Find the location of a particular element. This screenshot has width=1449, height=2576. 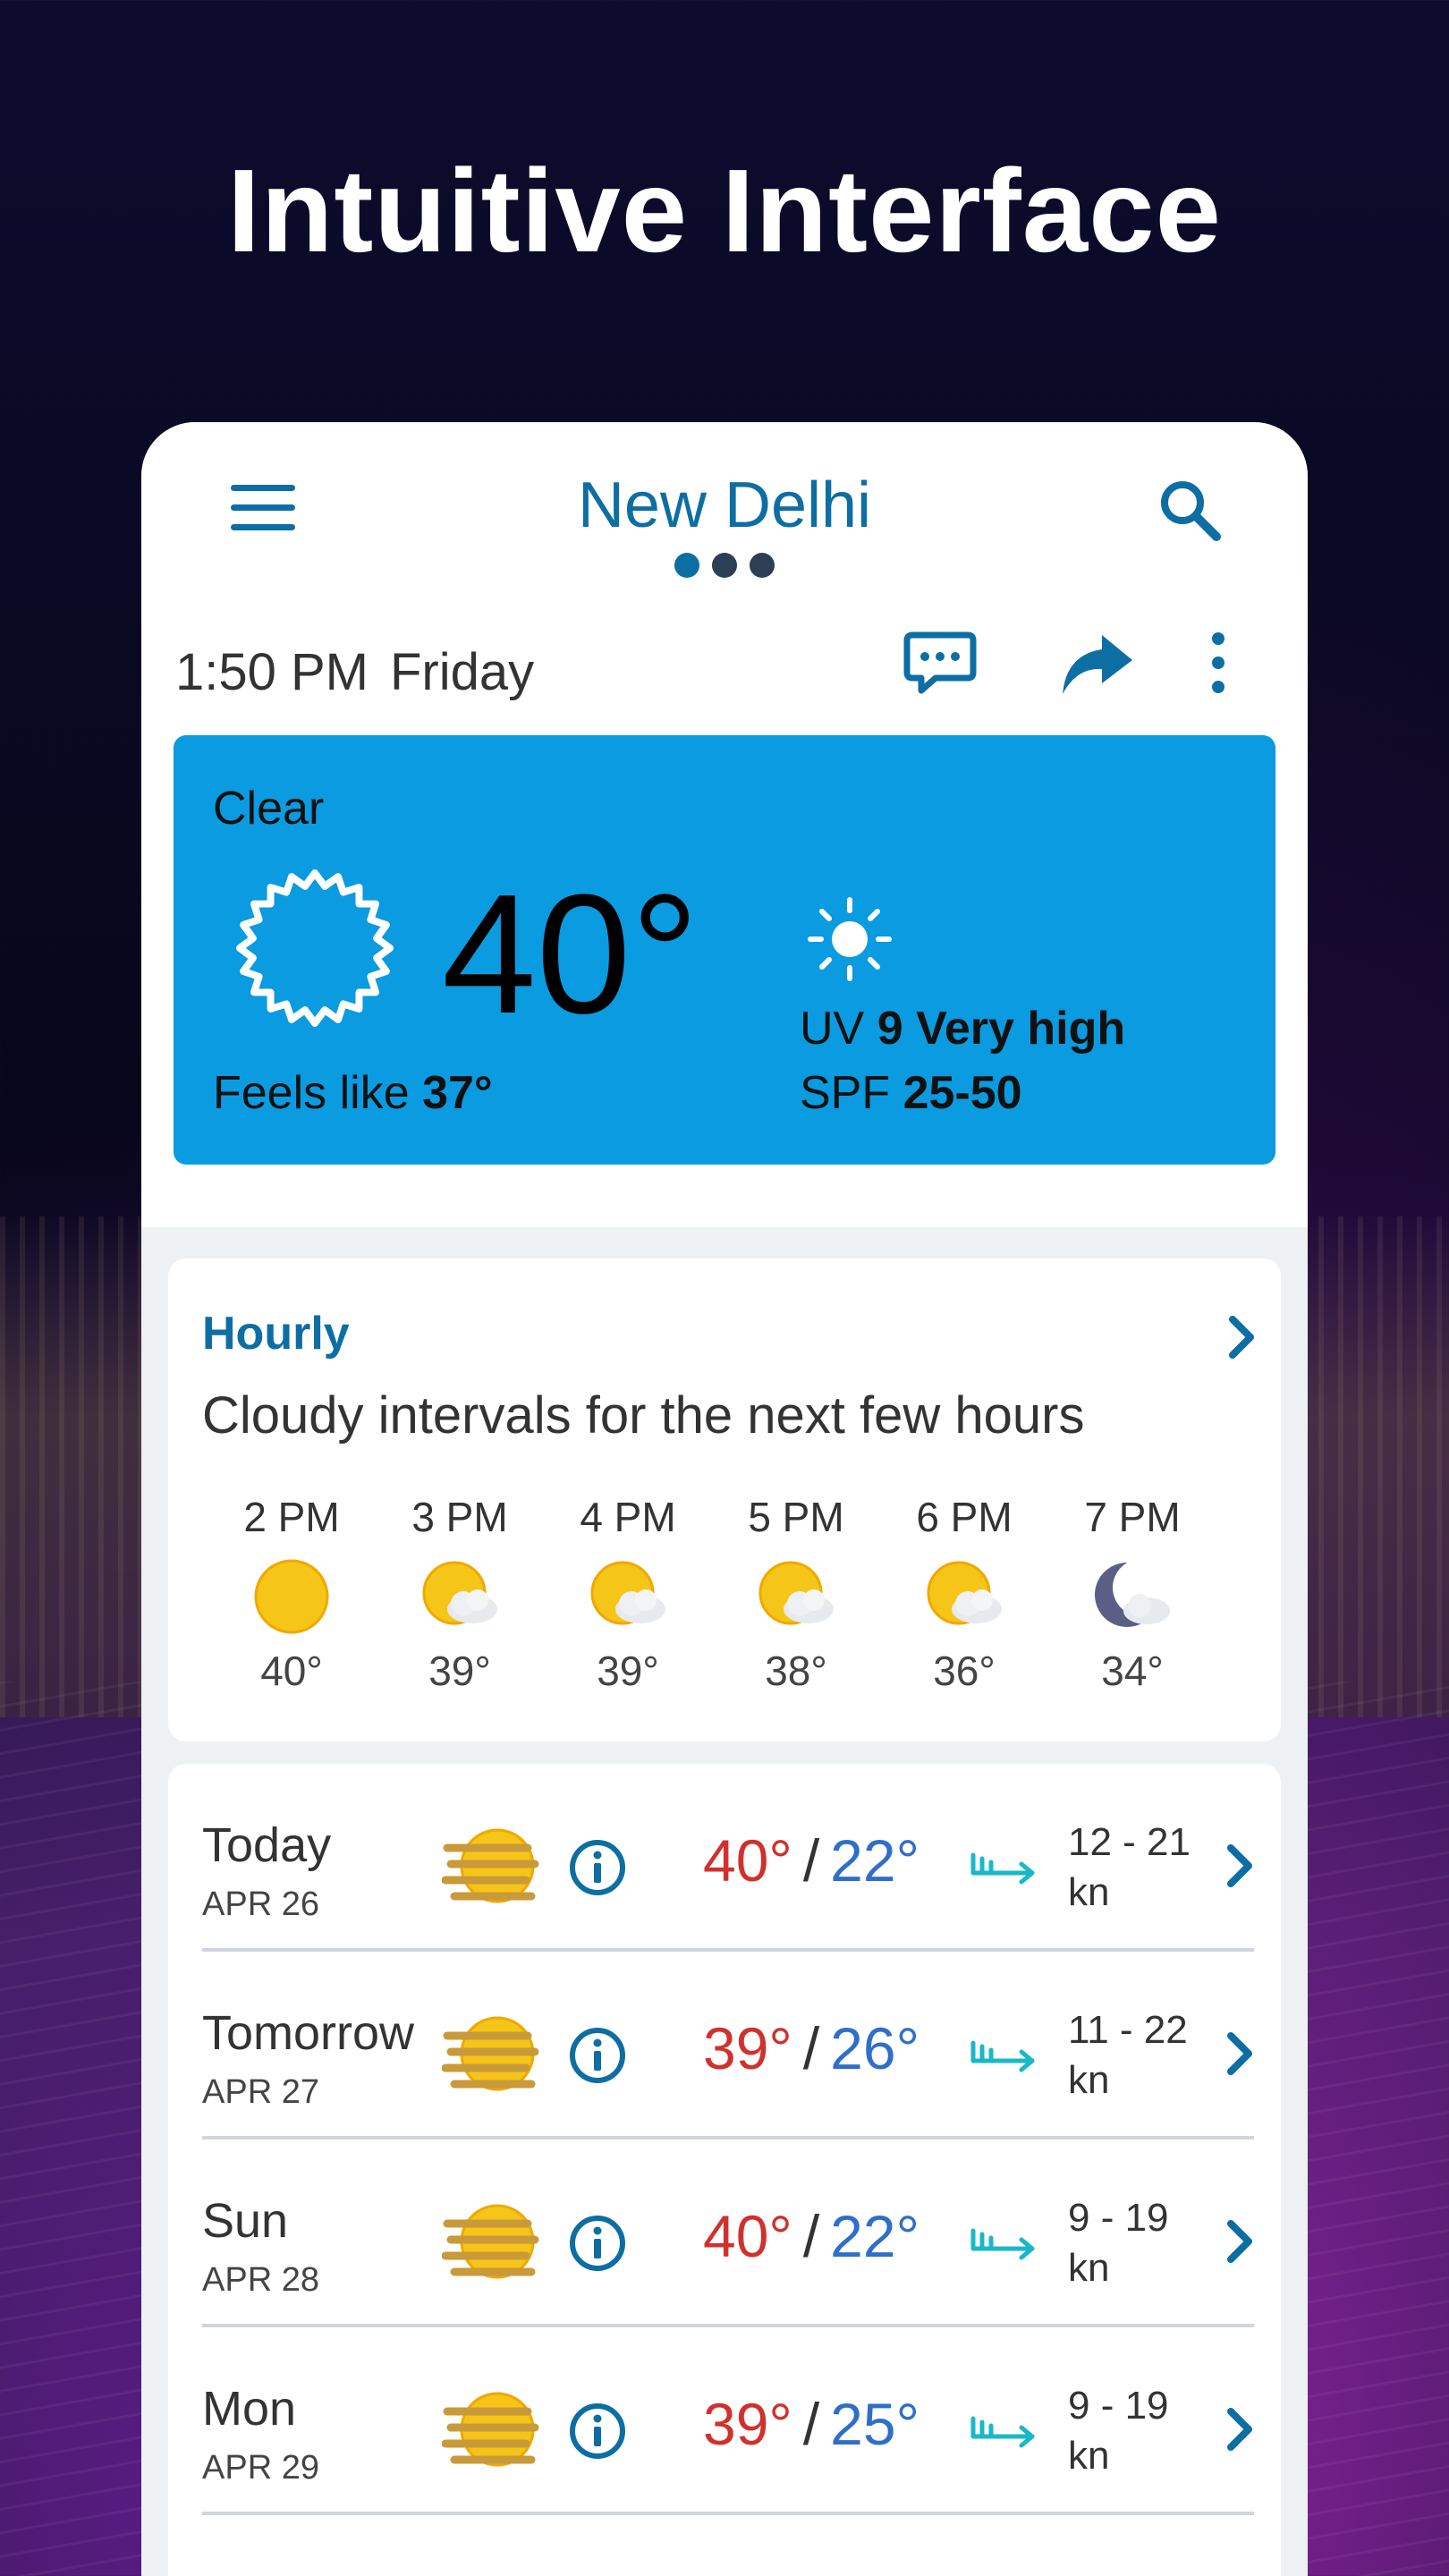

day-date: APR 29 is located at coordinates (260, 2468).